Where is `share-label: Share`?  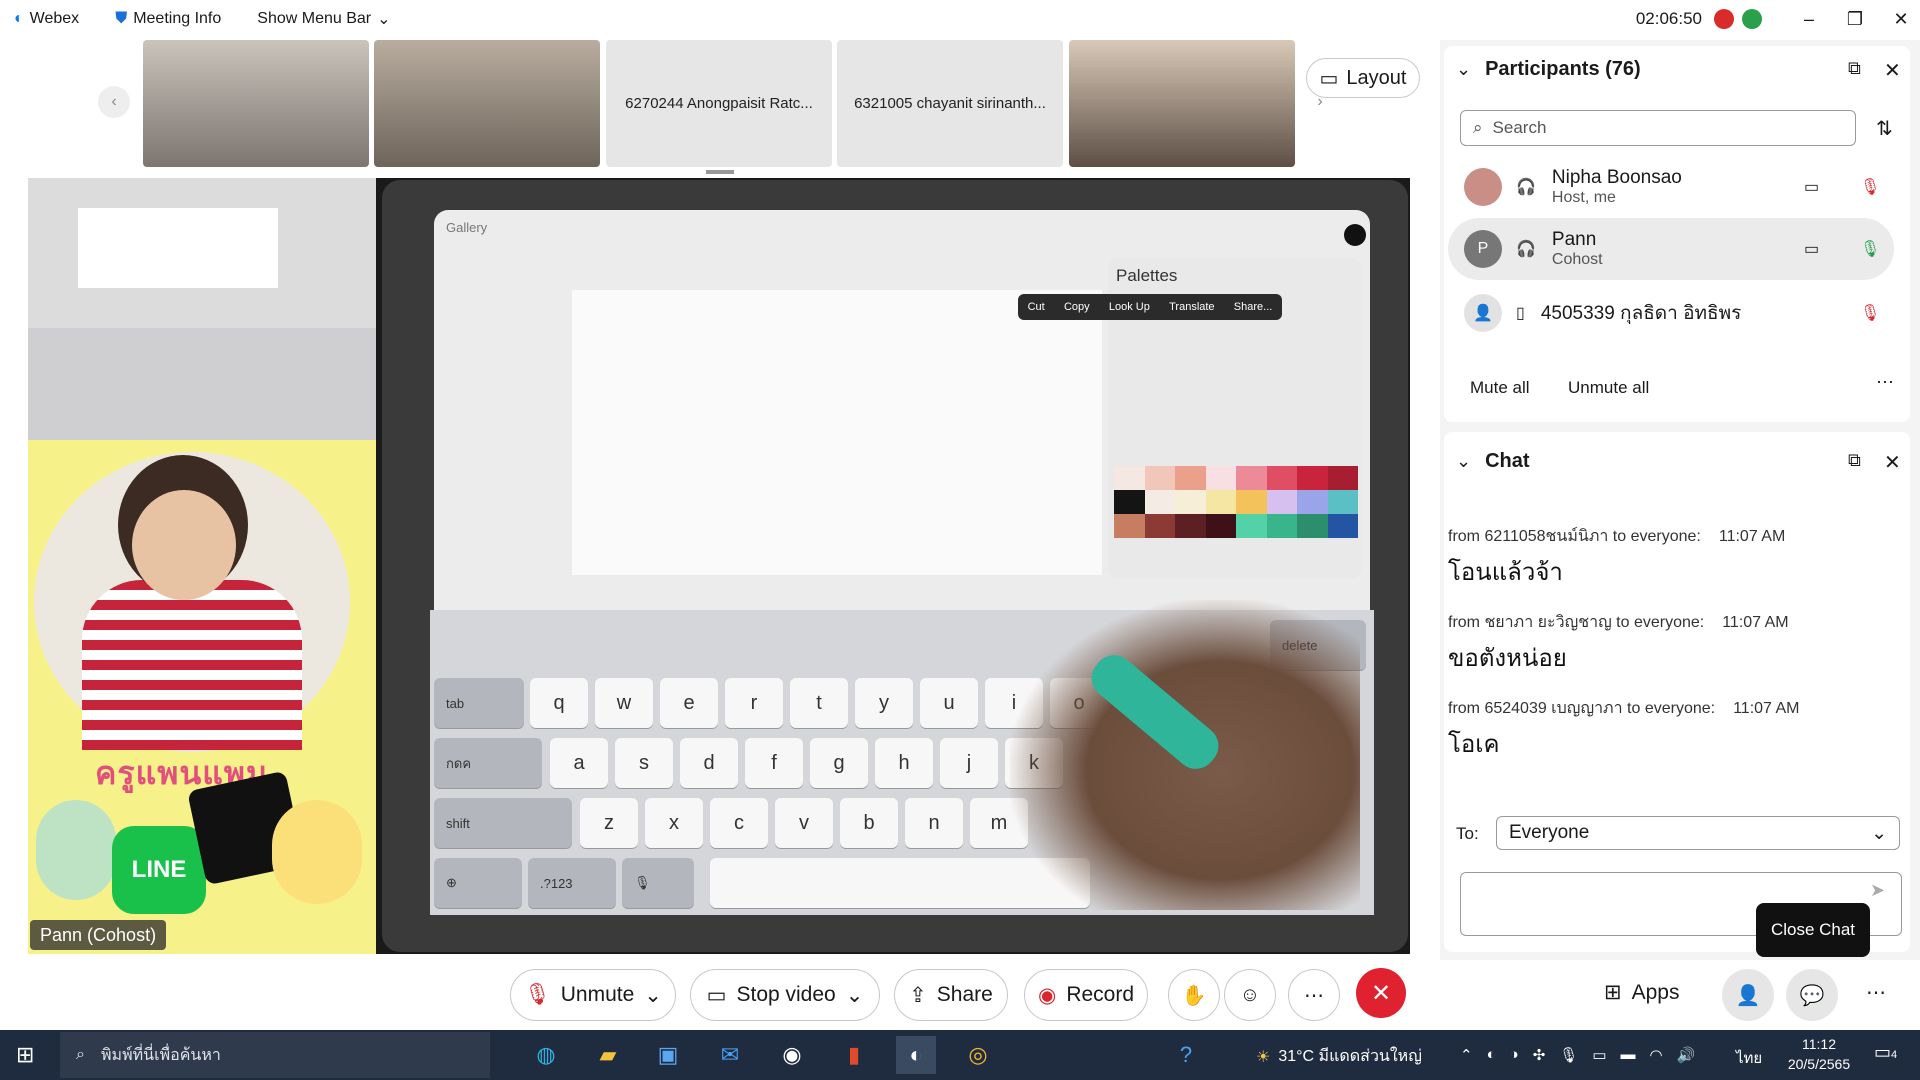
share-label: Share is located at coordinates (964, 994).